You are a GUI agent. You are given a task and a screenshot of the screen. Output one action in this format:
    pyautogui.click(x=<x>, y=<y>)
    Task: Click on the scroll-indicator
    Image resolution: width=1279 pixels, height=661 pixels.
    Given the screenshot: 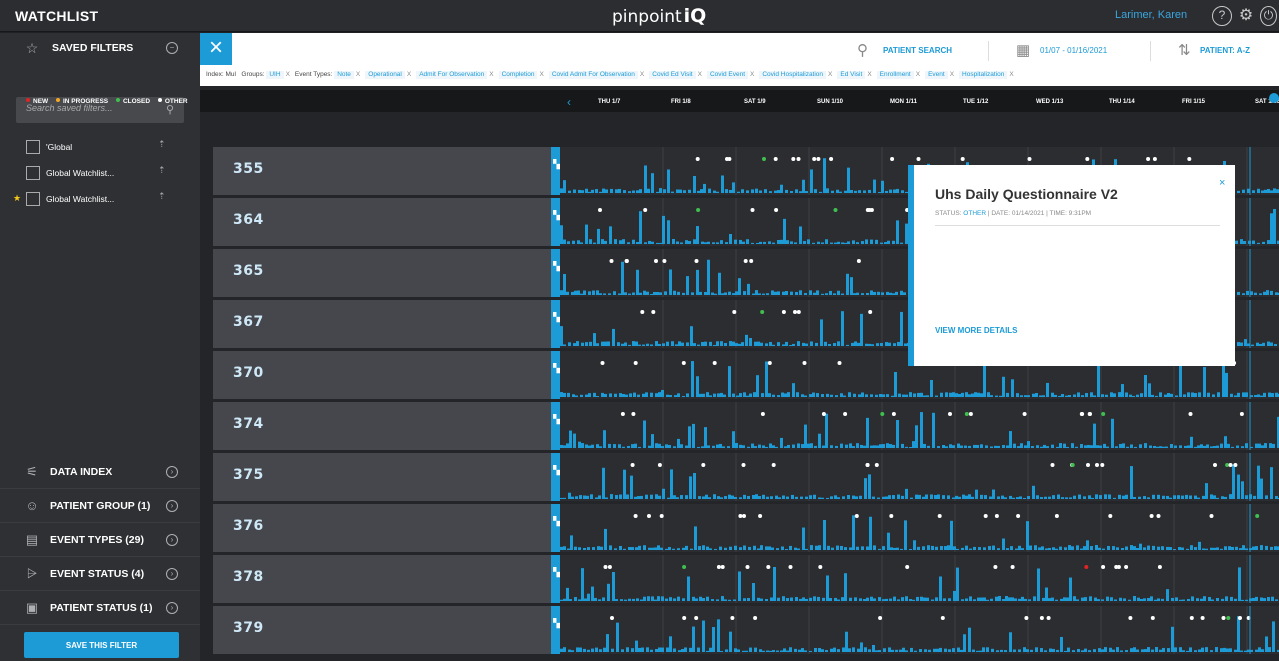 What is the action you would take?
    pyautogui.click(x=1274, y=98)
    